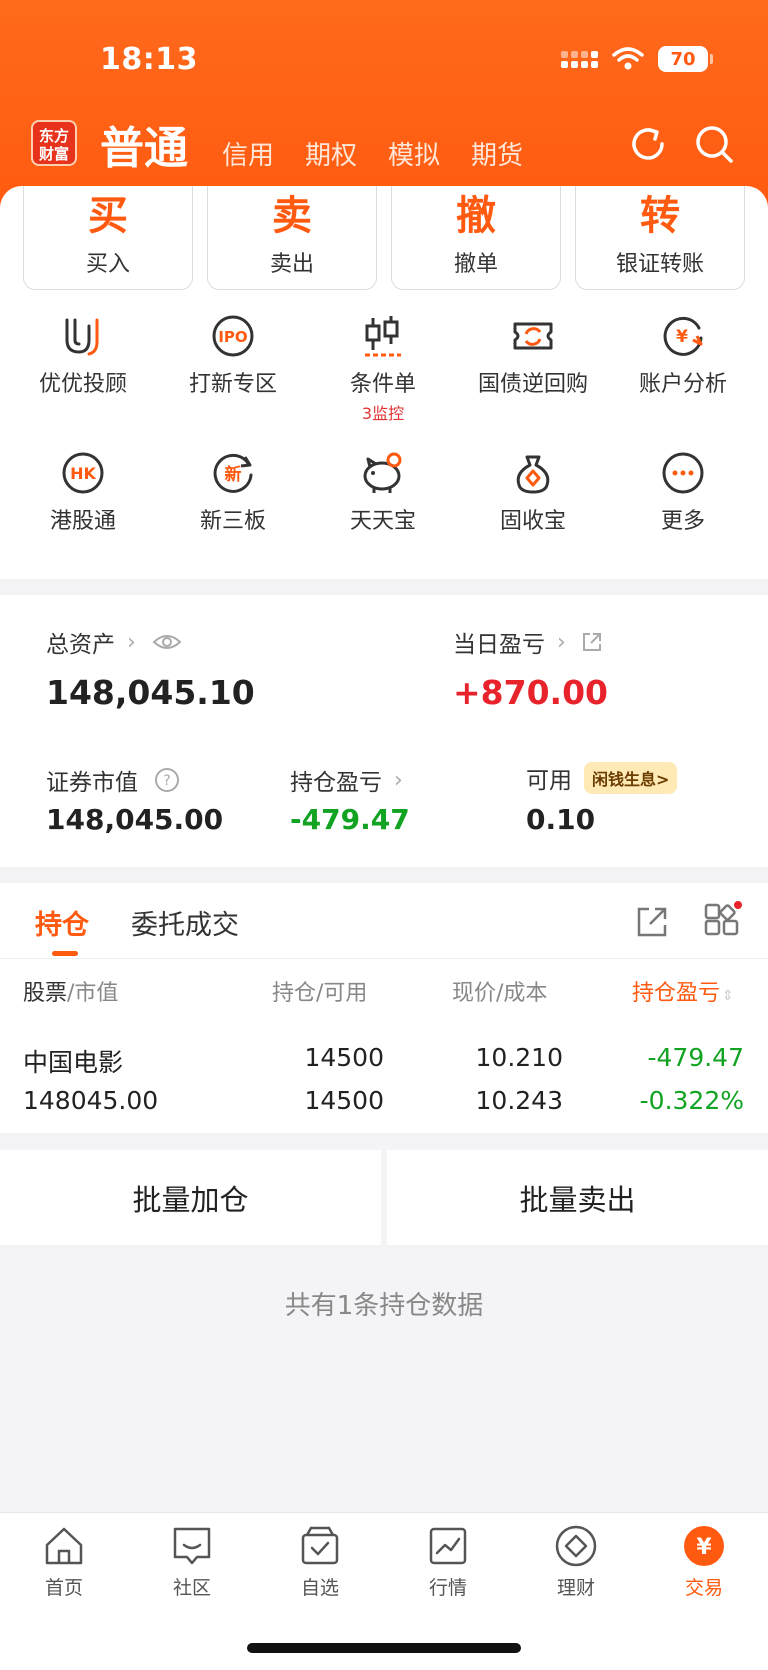 The height and width of the screenshot is (1670, 768). What do you see at coordinates (63, 1588) in the screenshot?
I see `tab-label: 首页` at bounding box center [63, 1588].